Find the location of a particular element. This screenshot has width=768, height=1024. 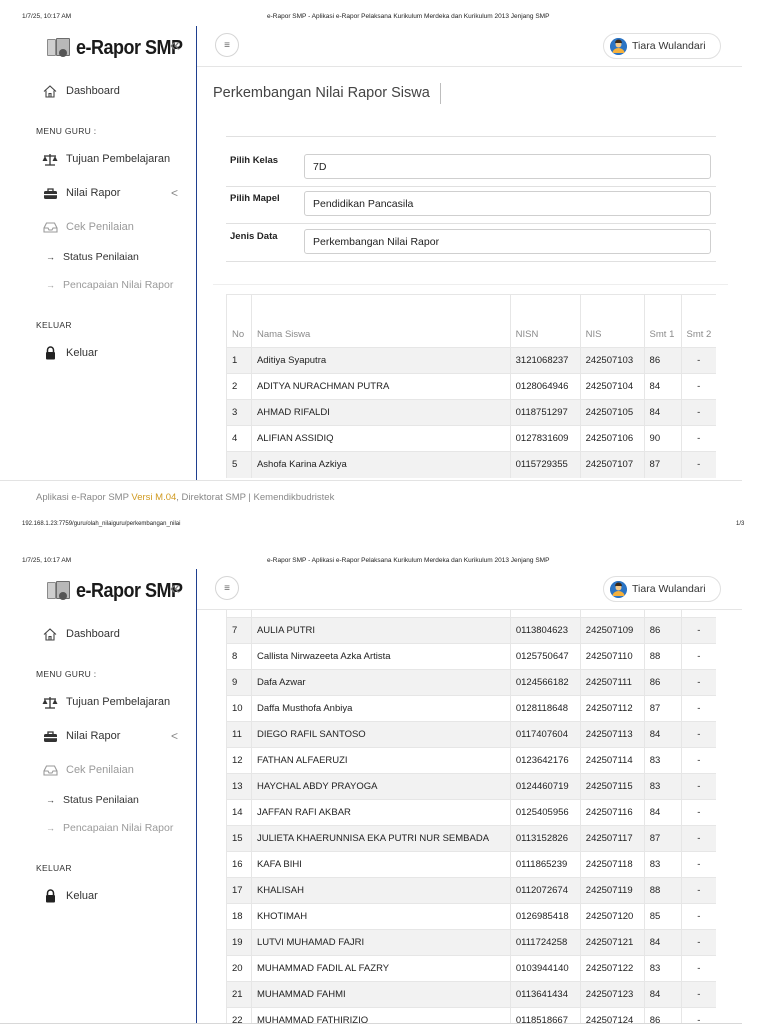

lock-icon is located at coordinates (50, 353).